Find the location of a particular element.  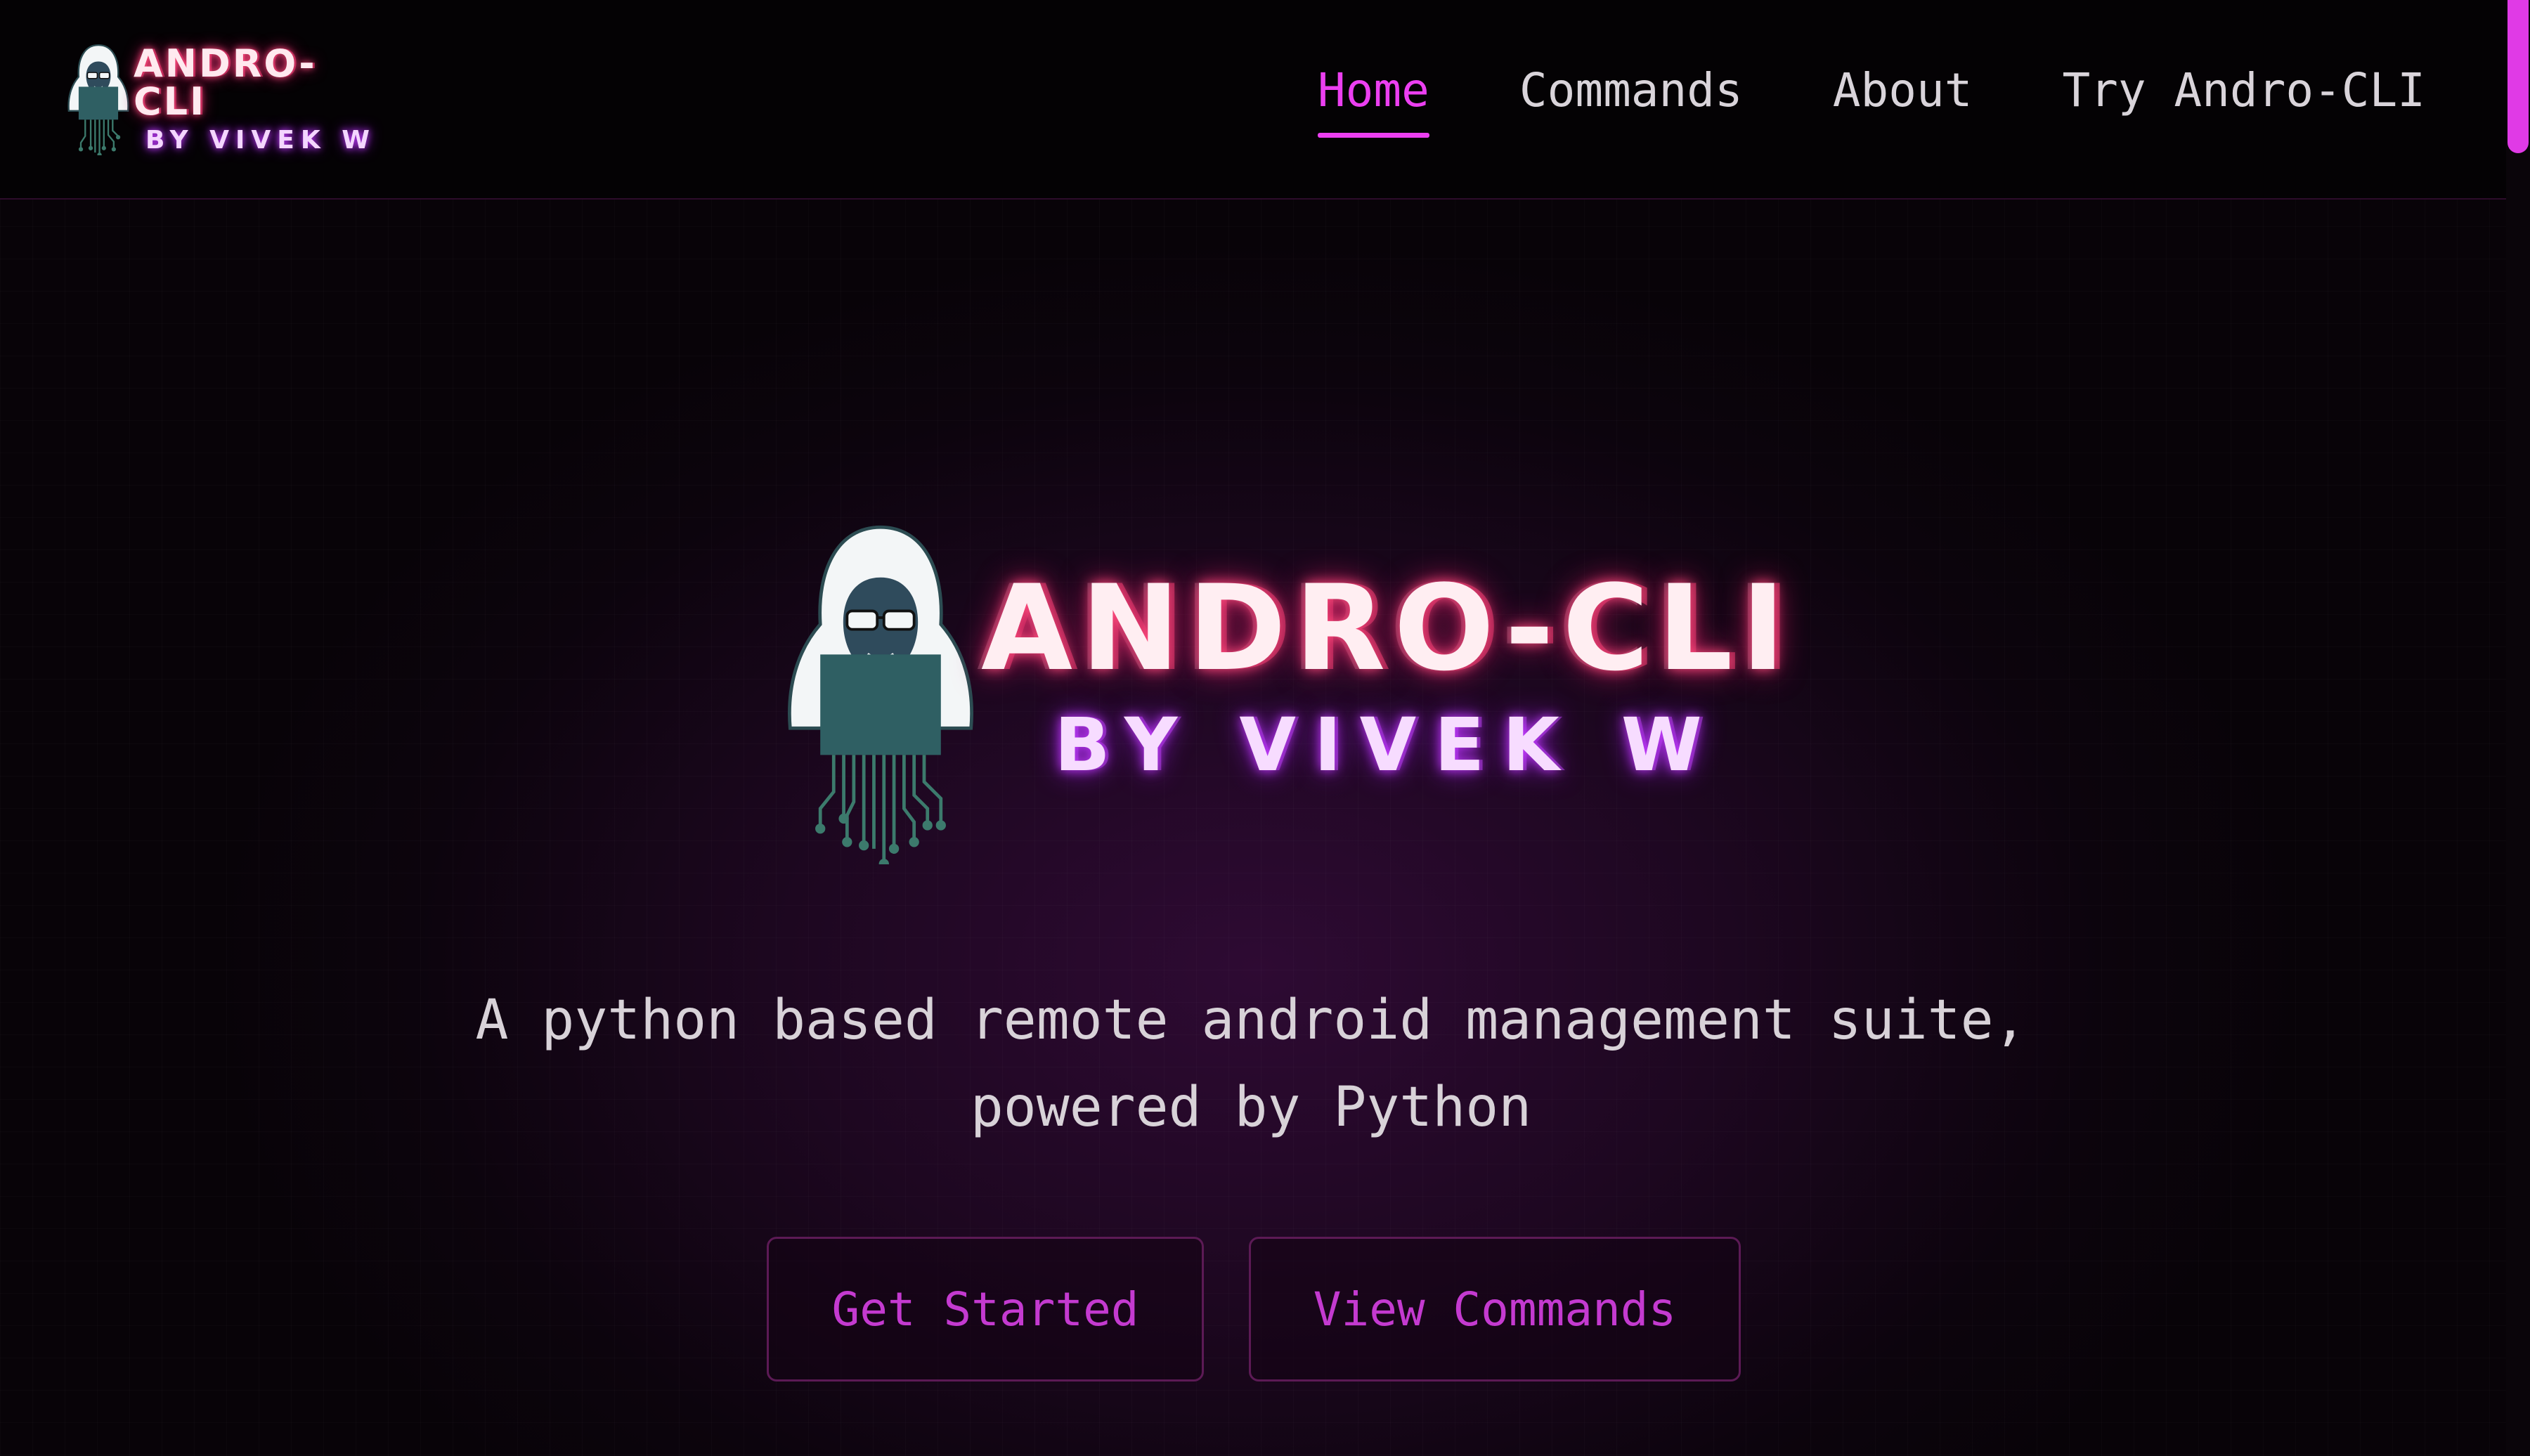

nav-logo-subtitle: BY VIVEK W is located at coordinates (260, 141).